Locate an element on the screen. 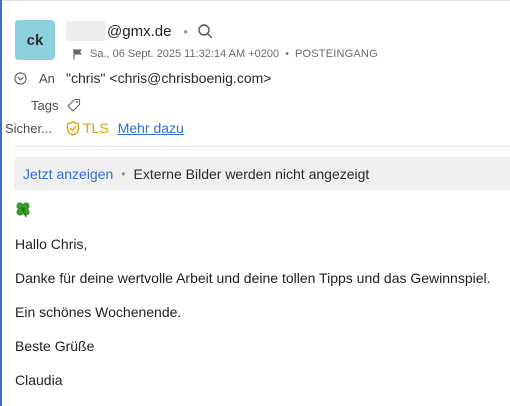 The height and width of the screenshot is (406, 510). header-divider is located at coordinates (262, 146).